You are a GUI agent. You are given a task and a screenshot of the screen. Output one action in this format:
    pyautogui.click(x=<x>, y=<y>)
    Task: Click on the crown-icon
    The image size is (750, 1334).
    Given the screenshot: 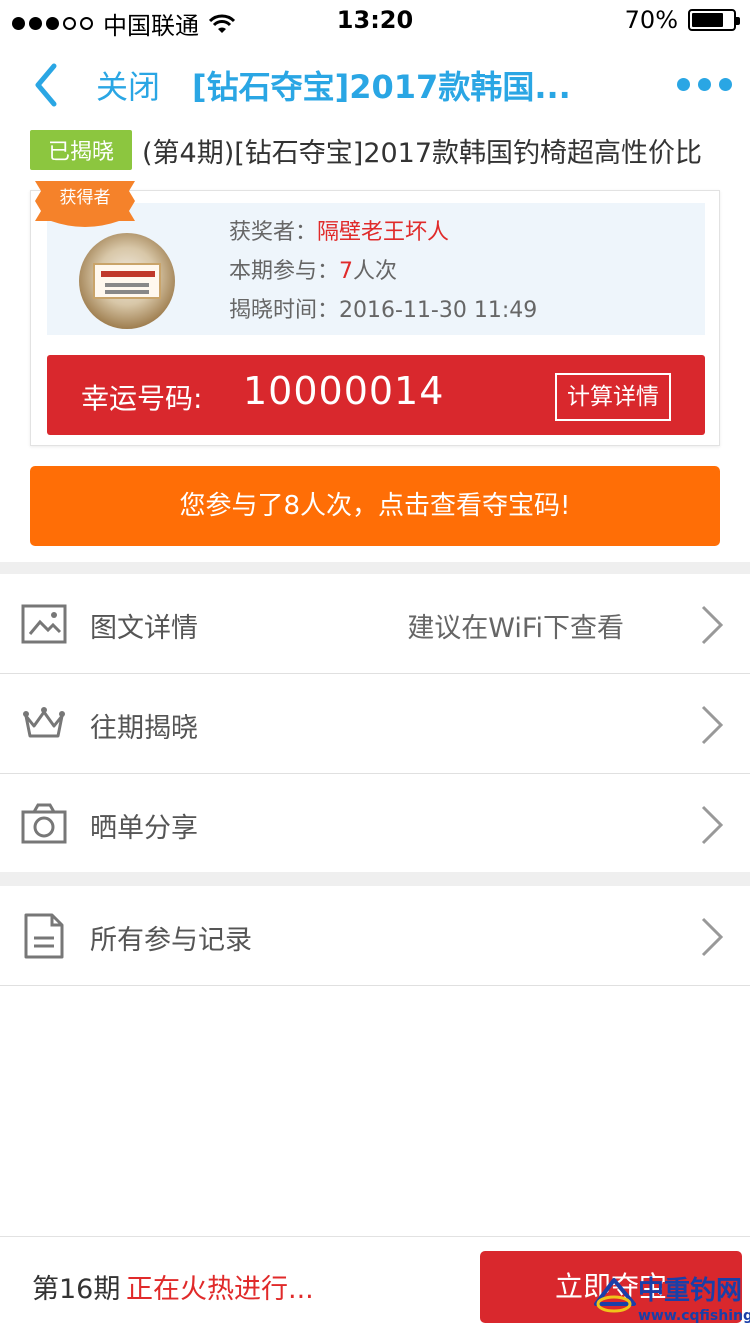 What is the action you would take?
    pyautogui.click(x=44, y=722)
    